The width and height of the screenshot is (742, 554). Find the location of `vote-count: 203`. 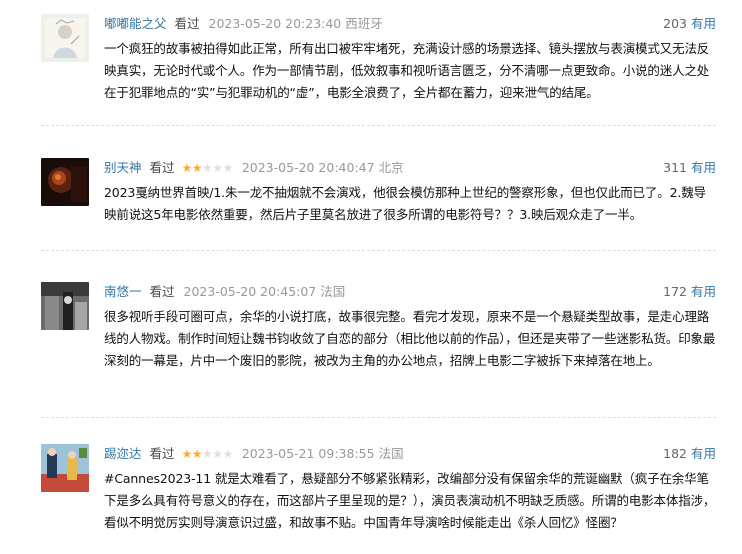

vote-count: 203 is located at coordinates (675, 23).